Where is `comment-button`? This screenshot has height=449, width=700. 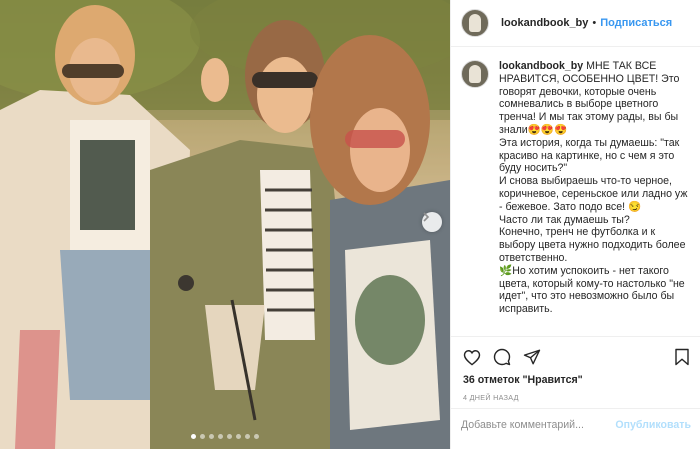 comment-button is located at coordinates (502, 357).